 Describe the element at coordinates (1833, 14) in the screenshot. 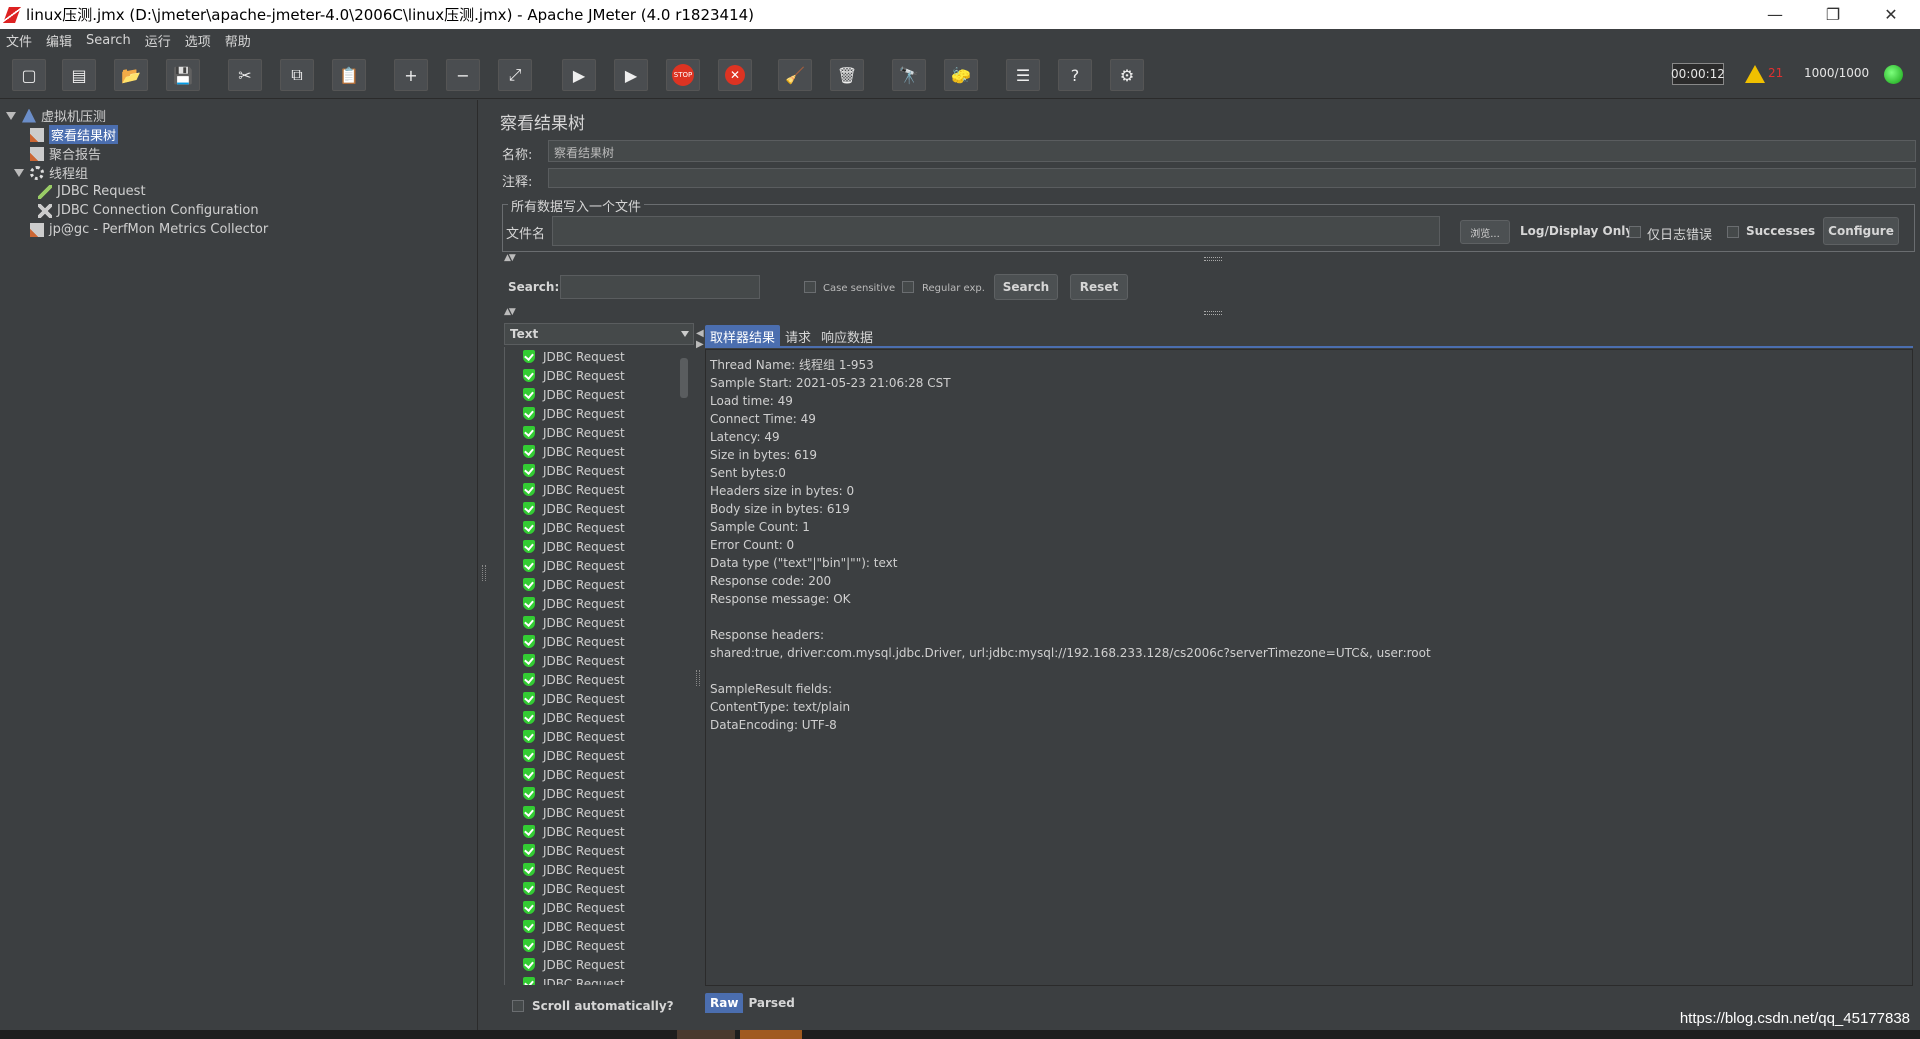

I see `restore-button: ❐` at that location.